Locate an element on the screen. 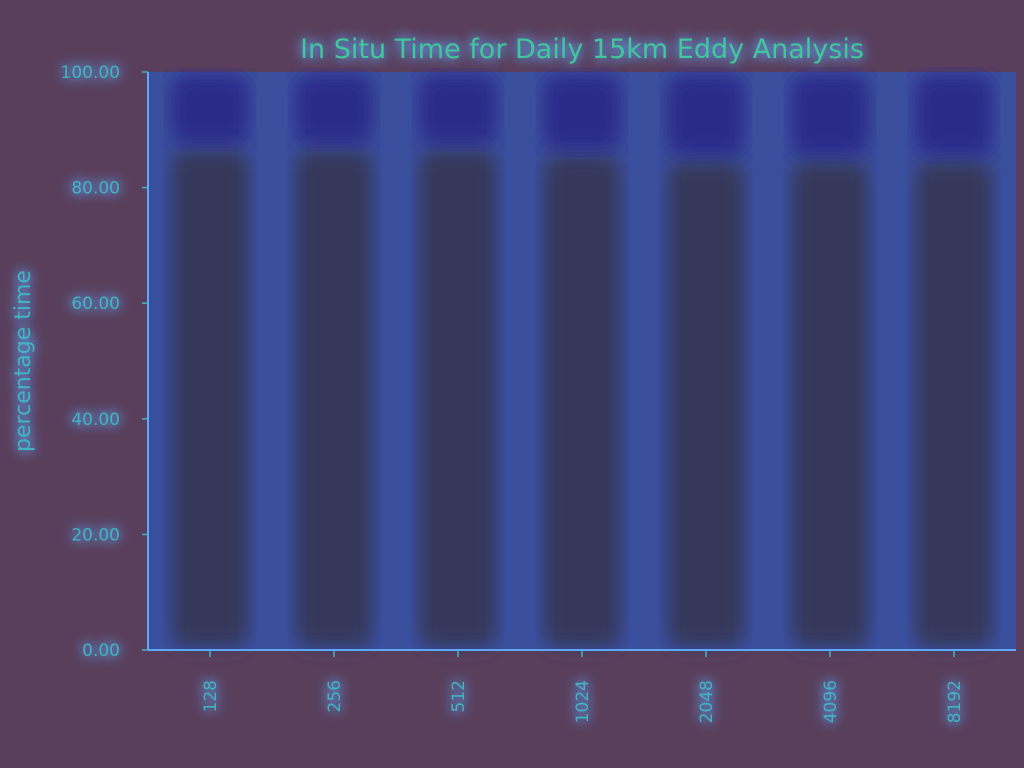  y-tick-label: 100.00 is located at coordinates (90, 73).